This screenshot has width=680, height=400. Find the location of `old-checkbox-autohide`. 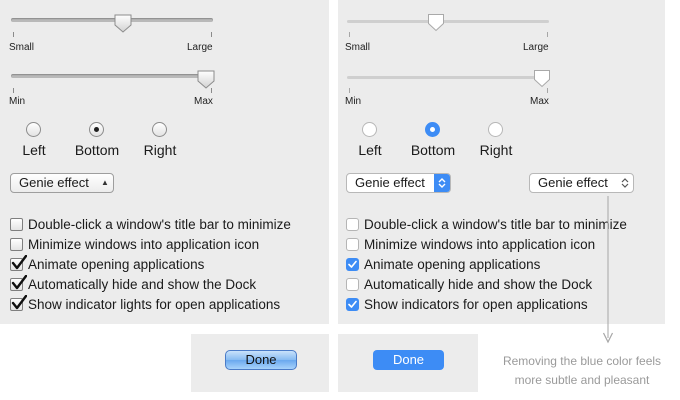

old-checkbox-autohide is located at coordinates (18, 282).